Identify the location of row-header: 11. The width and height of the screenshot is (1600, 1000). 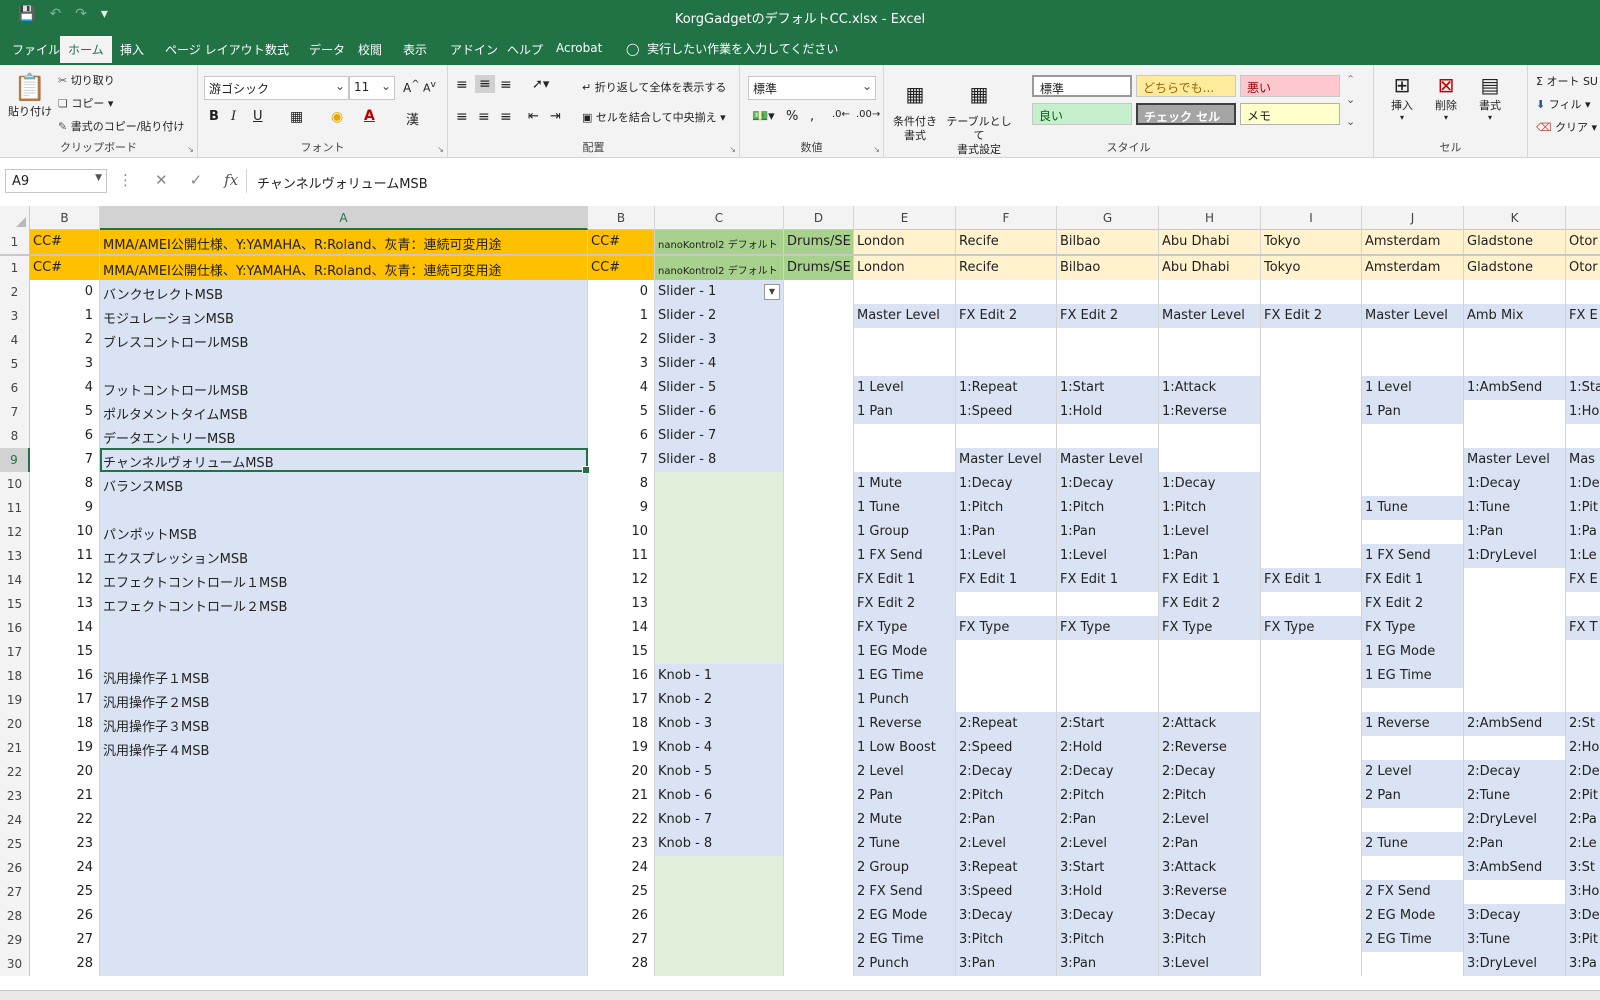
(15, 508).